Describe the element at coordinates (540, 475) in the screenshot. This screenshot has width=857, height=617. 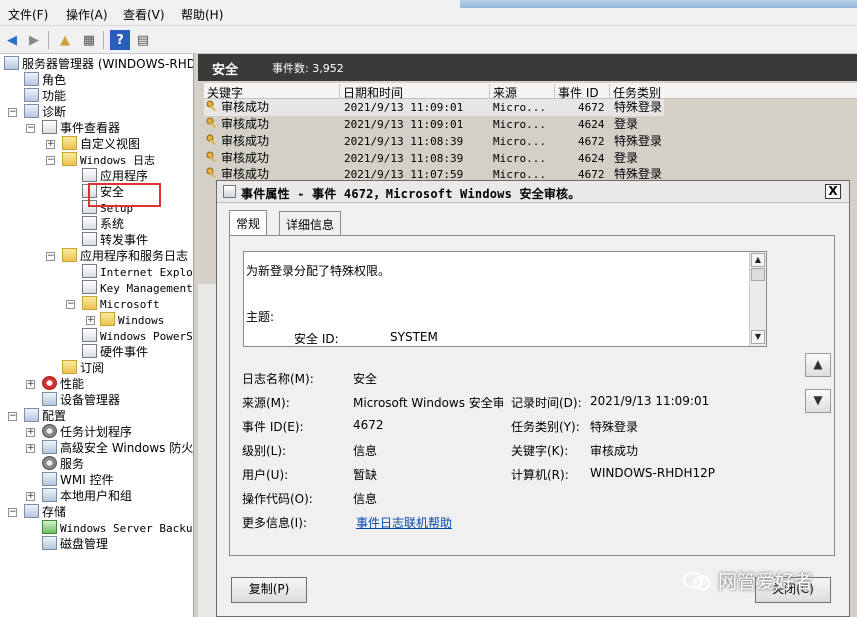
I see `computer-label: 计算机(R):` at that location.